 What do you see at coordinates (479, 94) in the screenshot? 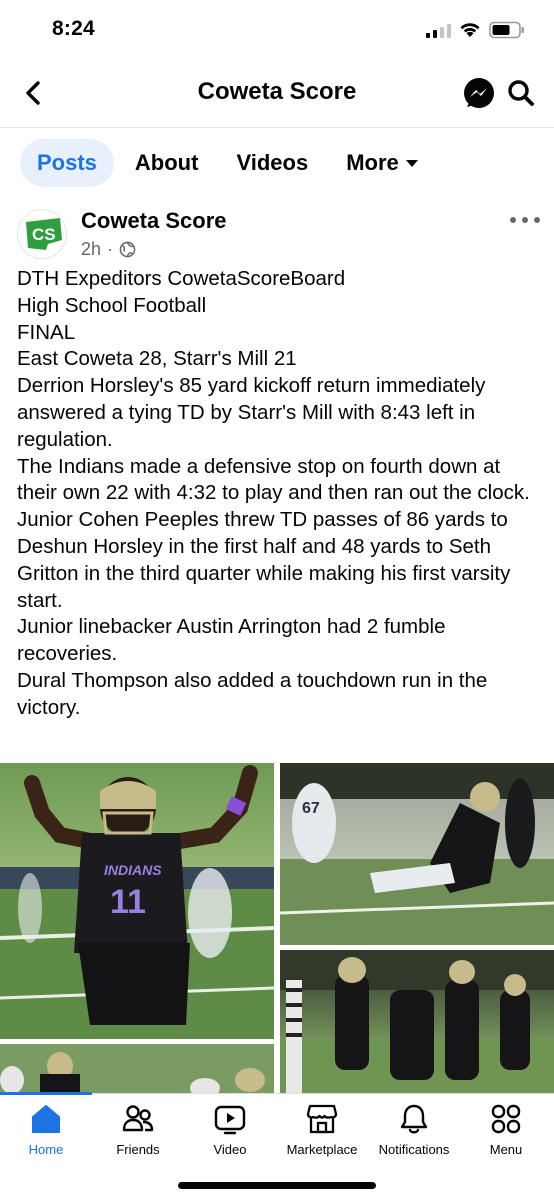
I see `messenger-icon` at bounding box center [479, 94].